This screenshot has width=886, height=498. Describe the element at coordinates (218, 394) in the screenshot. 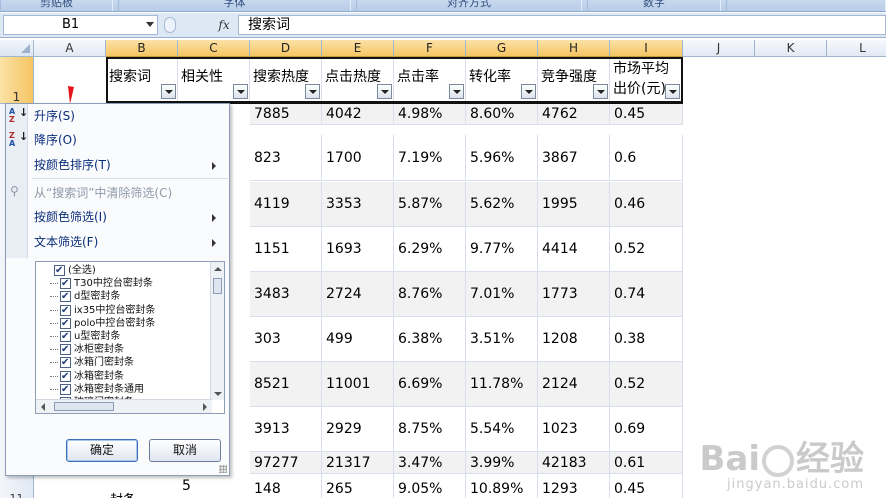

I see `scroll-down-icon` at that location.